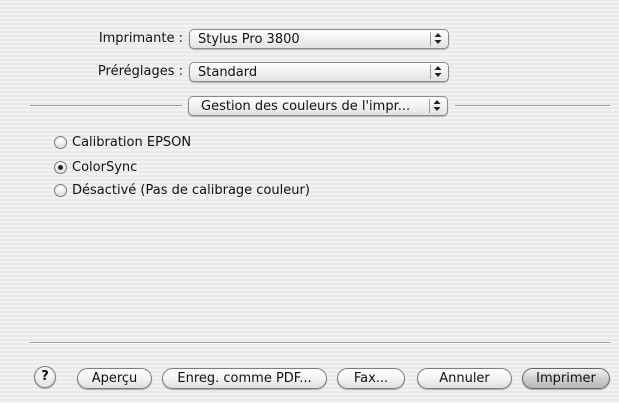  Describe the element at coordinates (249, 39) in the screenshot. I see `printer-value: Stylus Pro 3800` at that location.